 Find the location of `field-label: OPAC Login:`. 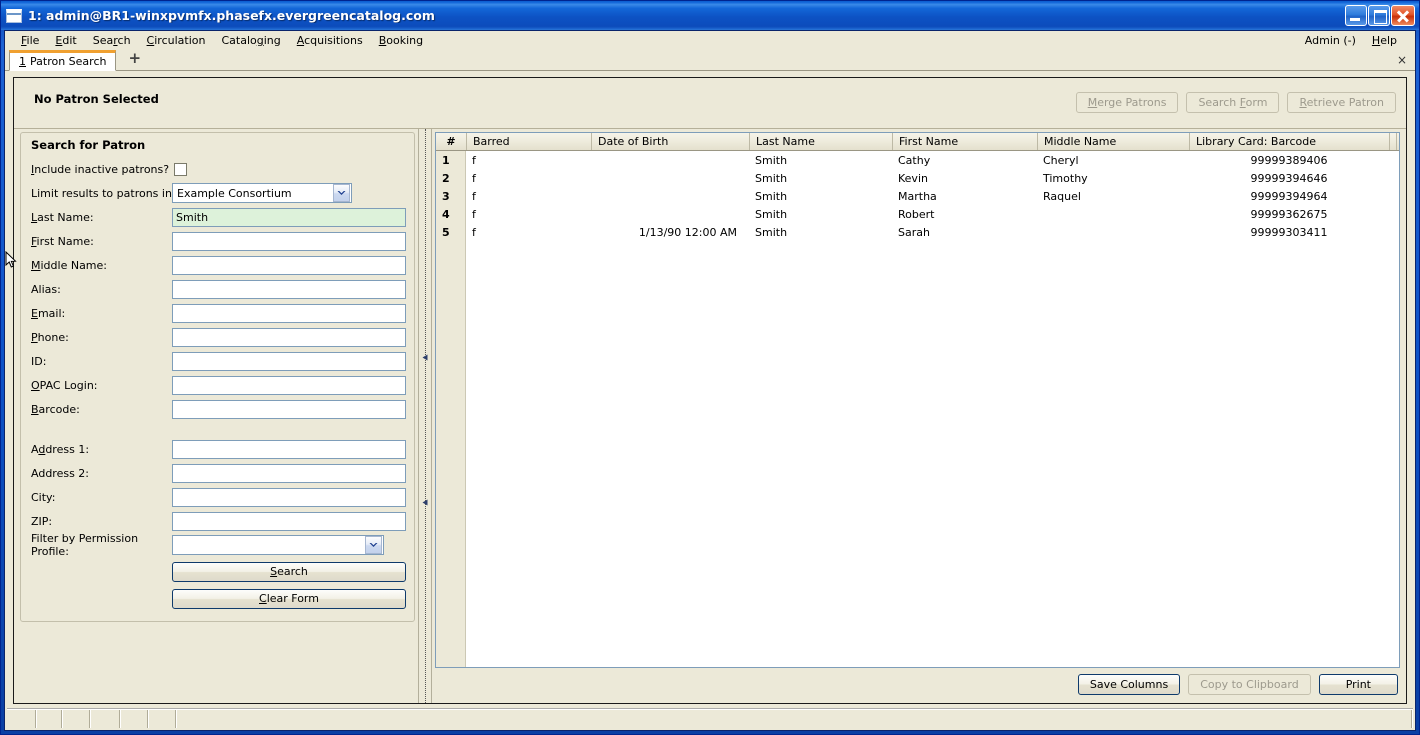

field-label: OPAC Login: is located at coordinates (64, 385).